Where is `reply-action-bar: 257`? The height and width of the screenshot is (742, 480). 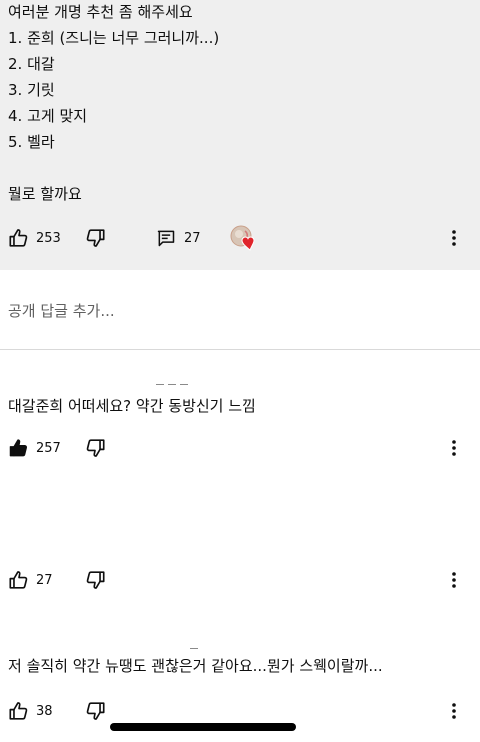
reply-action-bar: 257 is located at coordinates (240, 448).